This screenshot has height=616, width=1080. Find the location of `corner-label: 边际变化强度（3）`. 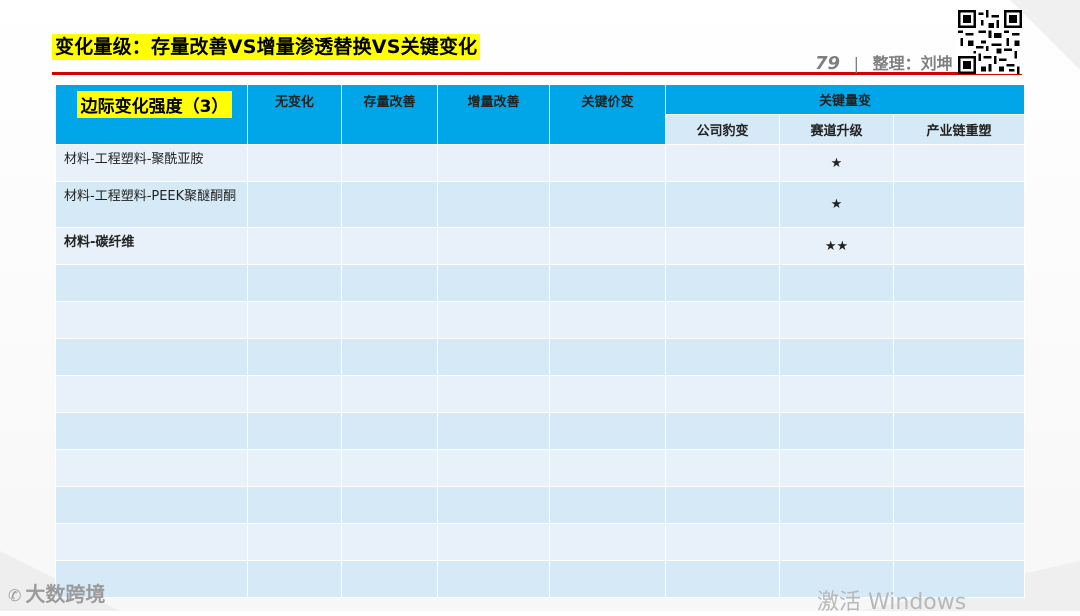

corner-label: 边际变化强度（3） is located at coordinates (154, 104).